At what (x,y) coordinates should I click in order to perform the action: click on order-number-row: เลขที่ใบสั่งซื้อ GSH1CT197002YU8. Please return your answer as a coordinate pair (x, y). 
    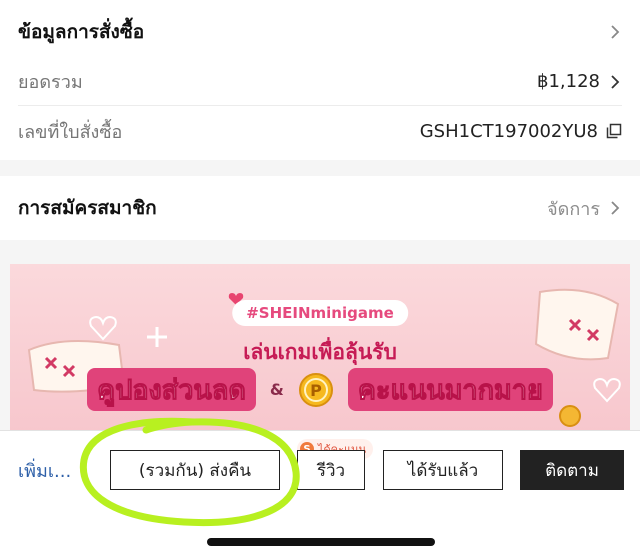
    Looking at the image, I should click on (320, 131).